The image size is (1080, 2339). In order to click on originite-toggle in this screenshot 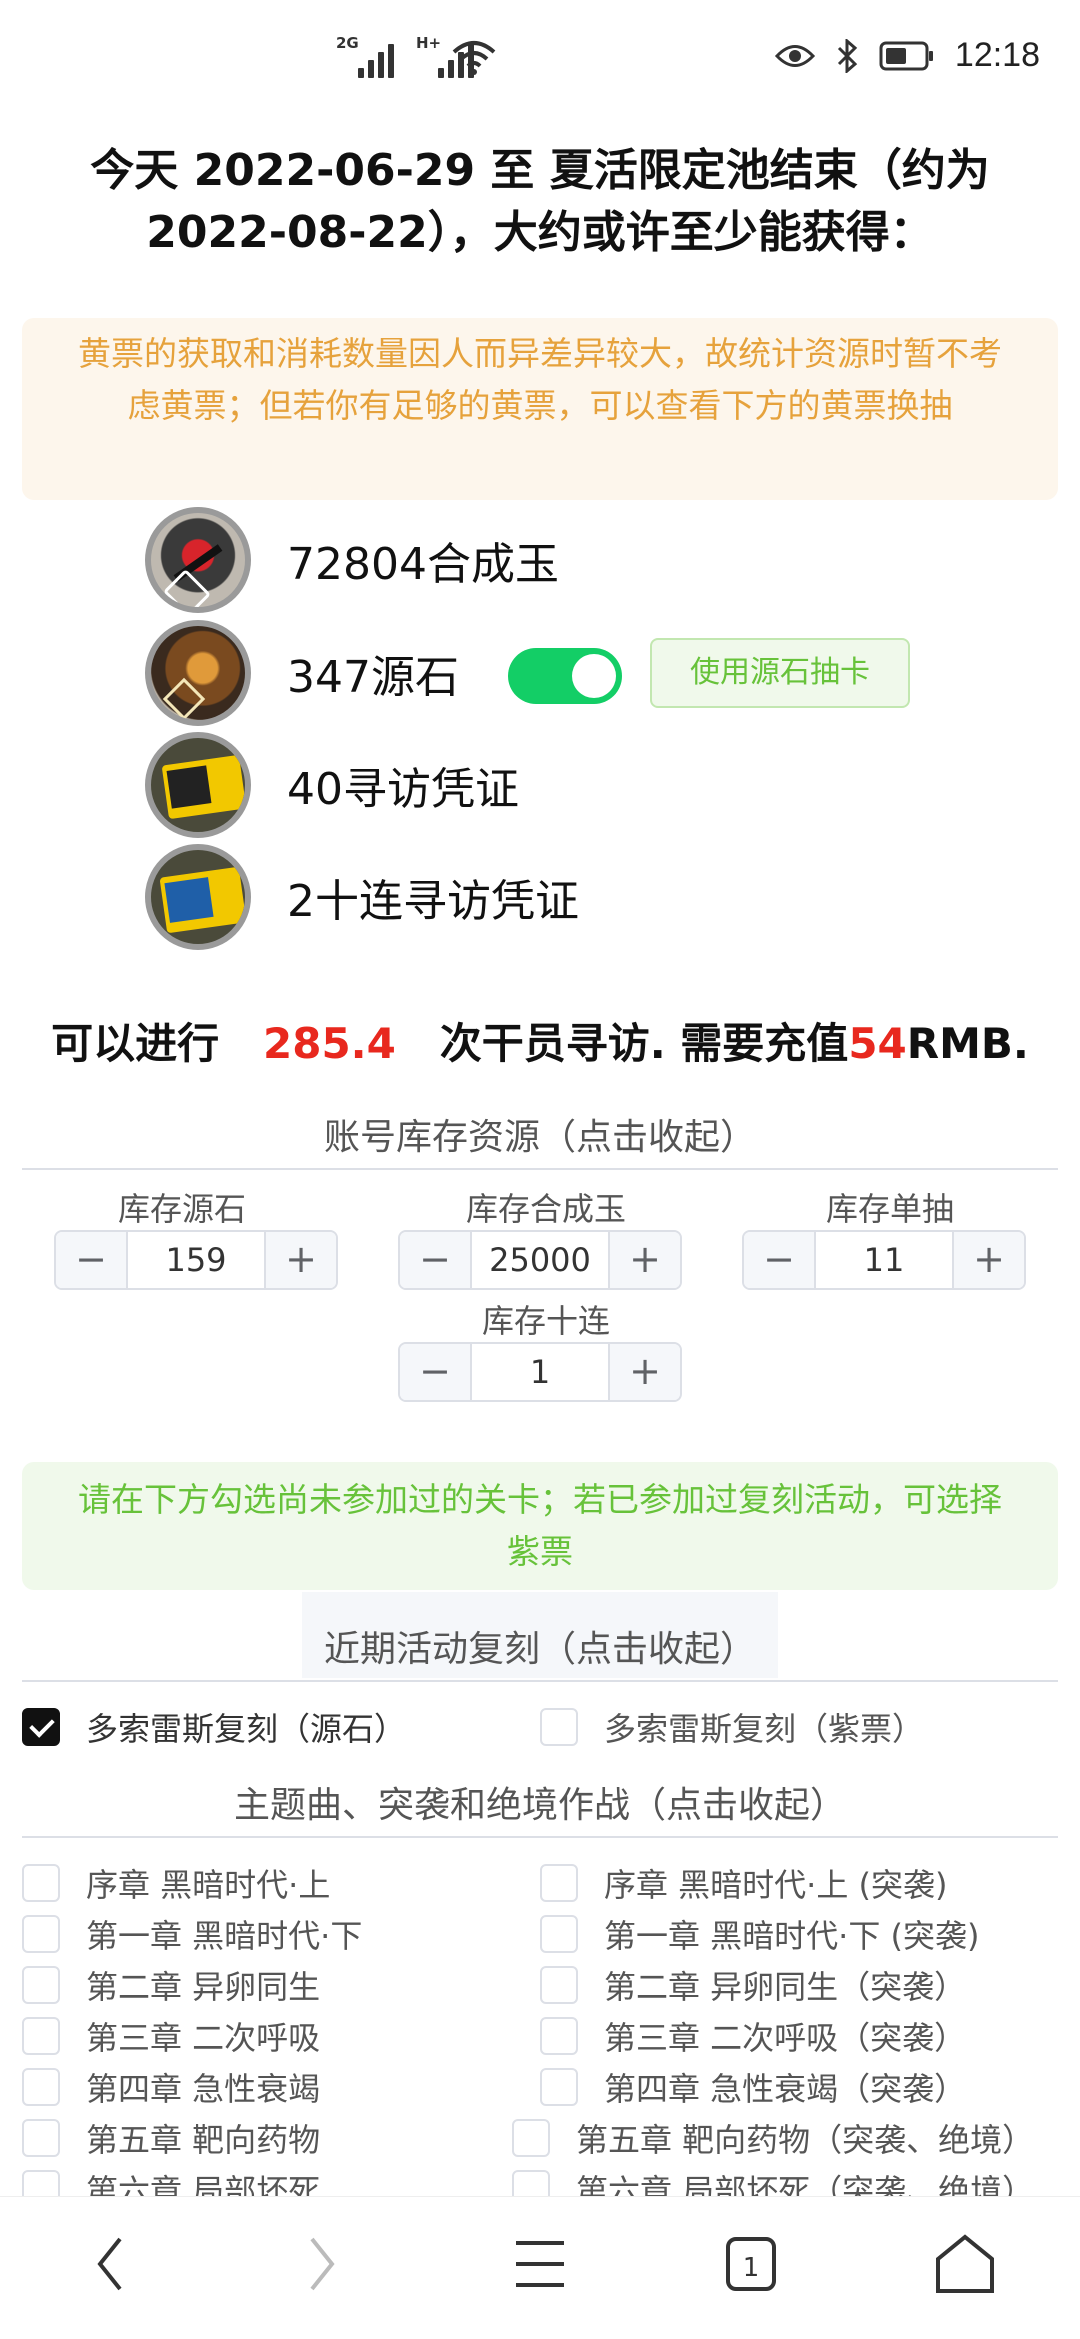, I will do `click(565, 676)`.